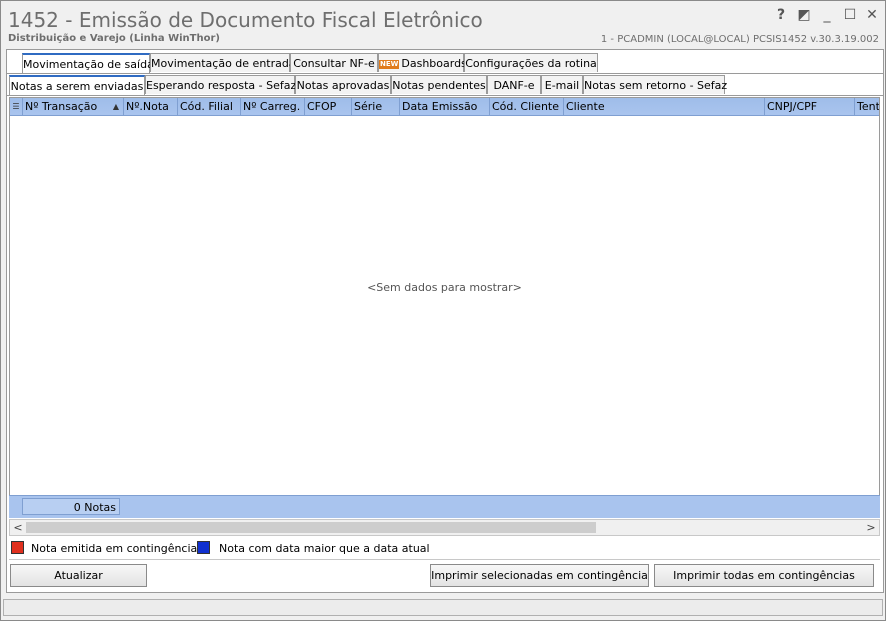 Image resolution: width=886 pixels, height=621 pixels. Describe the element at coordinates (327, 106) in the screenshot. I see `column-header-cfop: CFOP` at that location.